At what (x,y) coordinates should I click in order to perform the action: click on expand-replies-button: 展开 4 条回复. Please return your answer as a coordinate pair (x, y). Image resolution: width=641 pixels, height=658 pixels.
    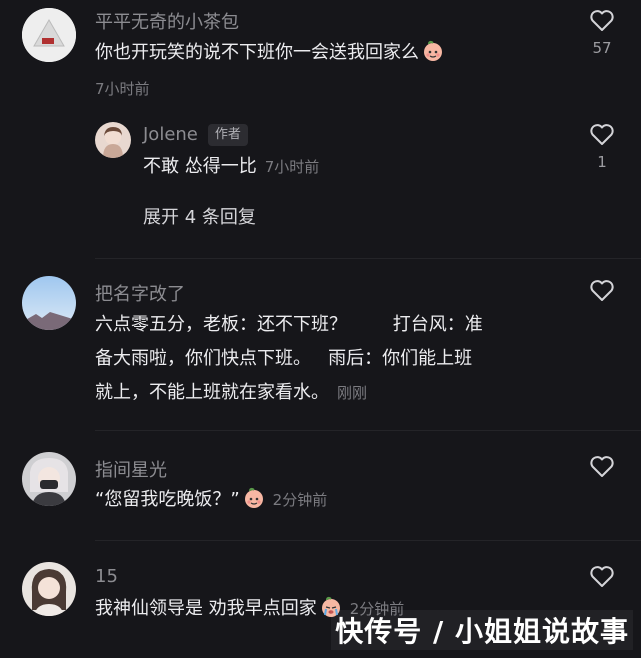
    Looking at the image, I should click on (199, 216).